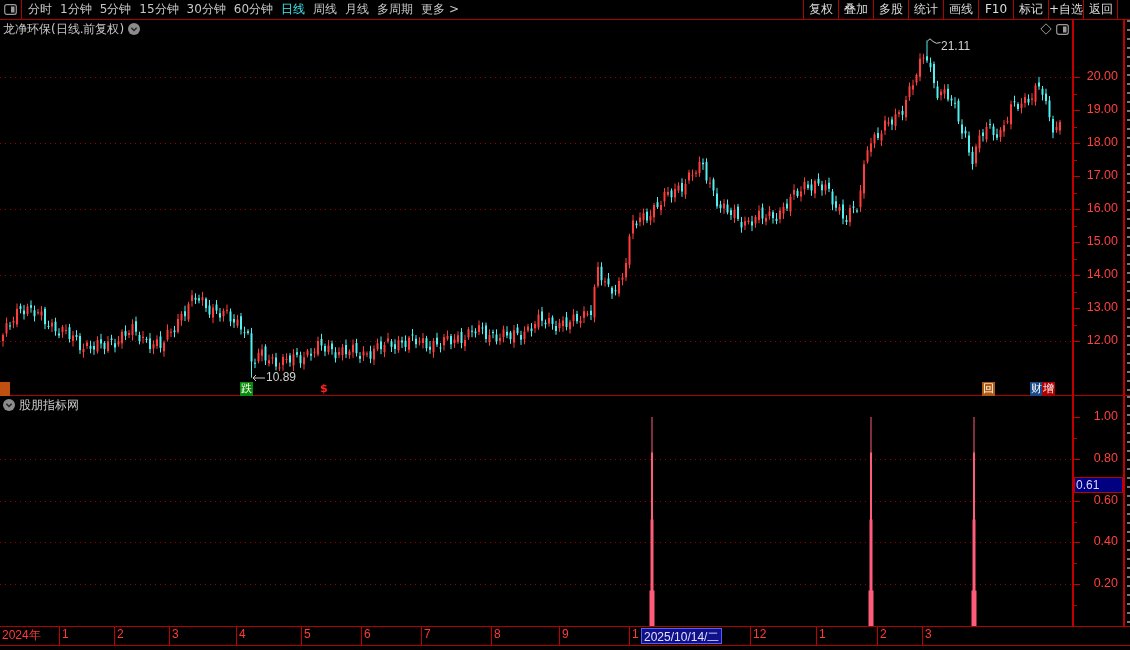  I want to click on axis-label: 16.00, so click(1102, 209).